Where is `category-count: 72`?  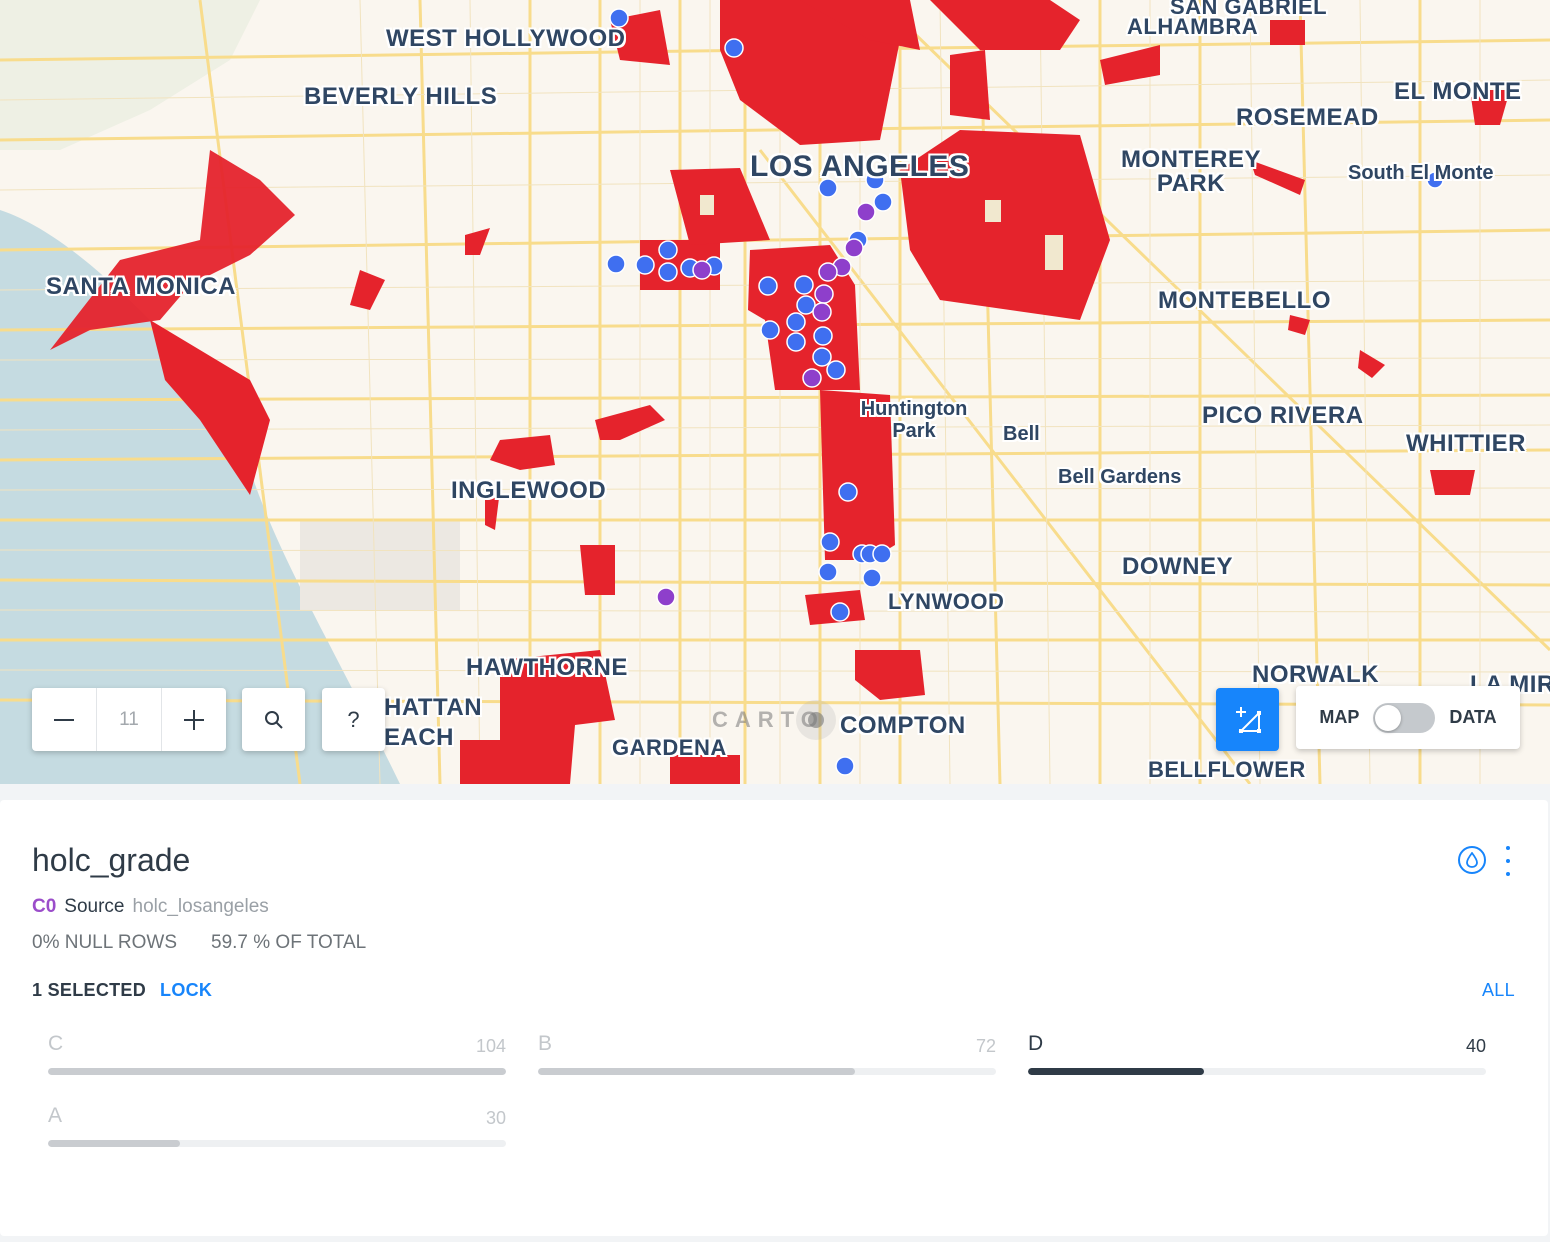 category-count: 72 is located at coordinates (985, 1046).